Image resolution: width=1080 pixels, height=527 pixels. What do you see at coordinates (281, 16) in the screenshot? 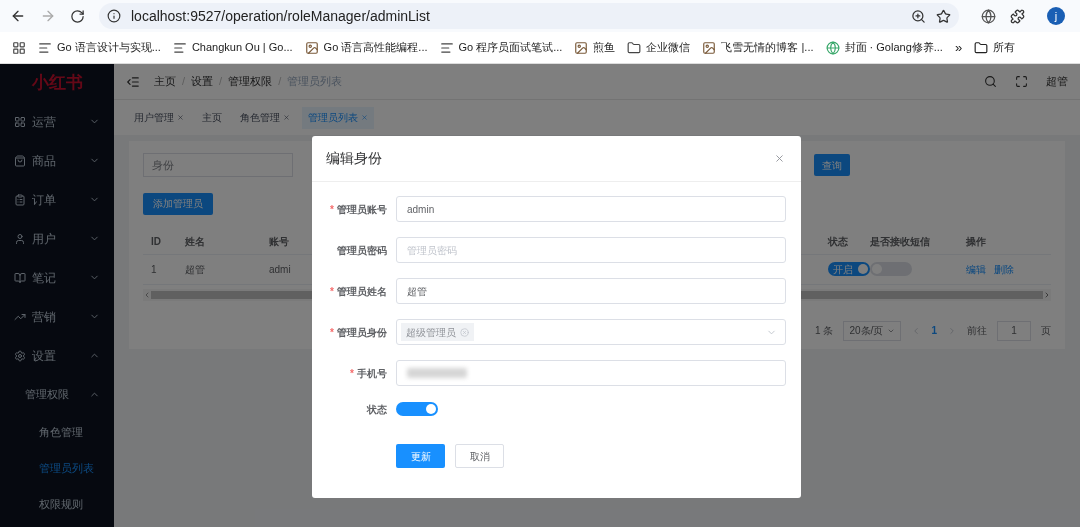
I see `url-text: localhost:9527/operation/roleManager/adminList` at bounding box center [281, 16].